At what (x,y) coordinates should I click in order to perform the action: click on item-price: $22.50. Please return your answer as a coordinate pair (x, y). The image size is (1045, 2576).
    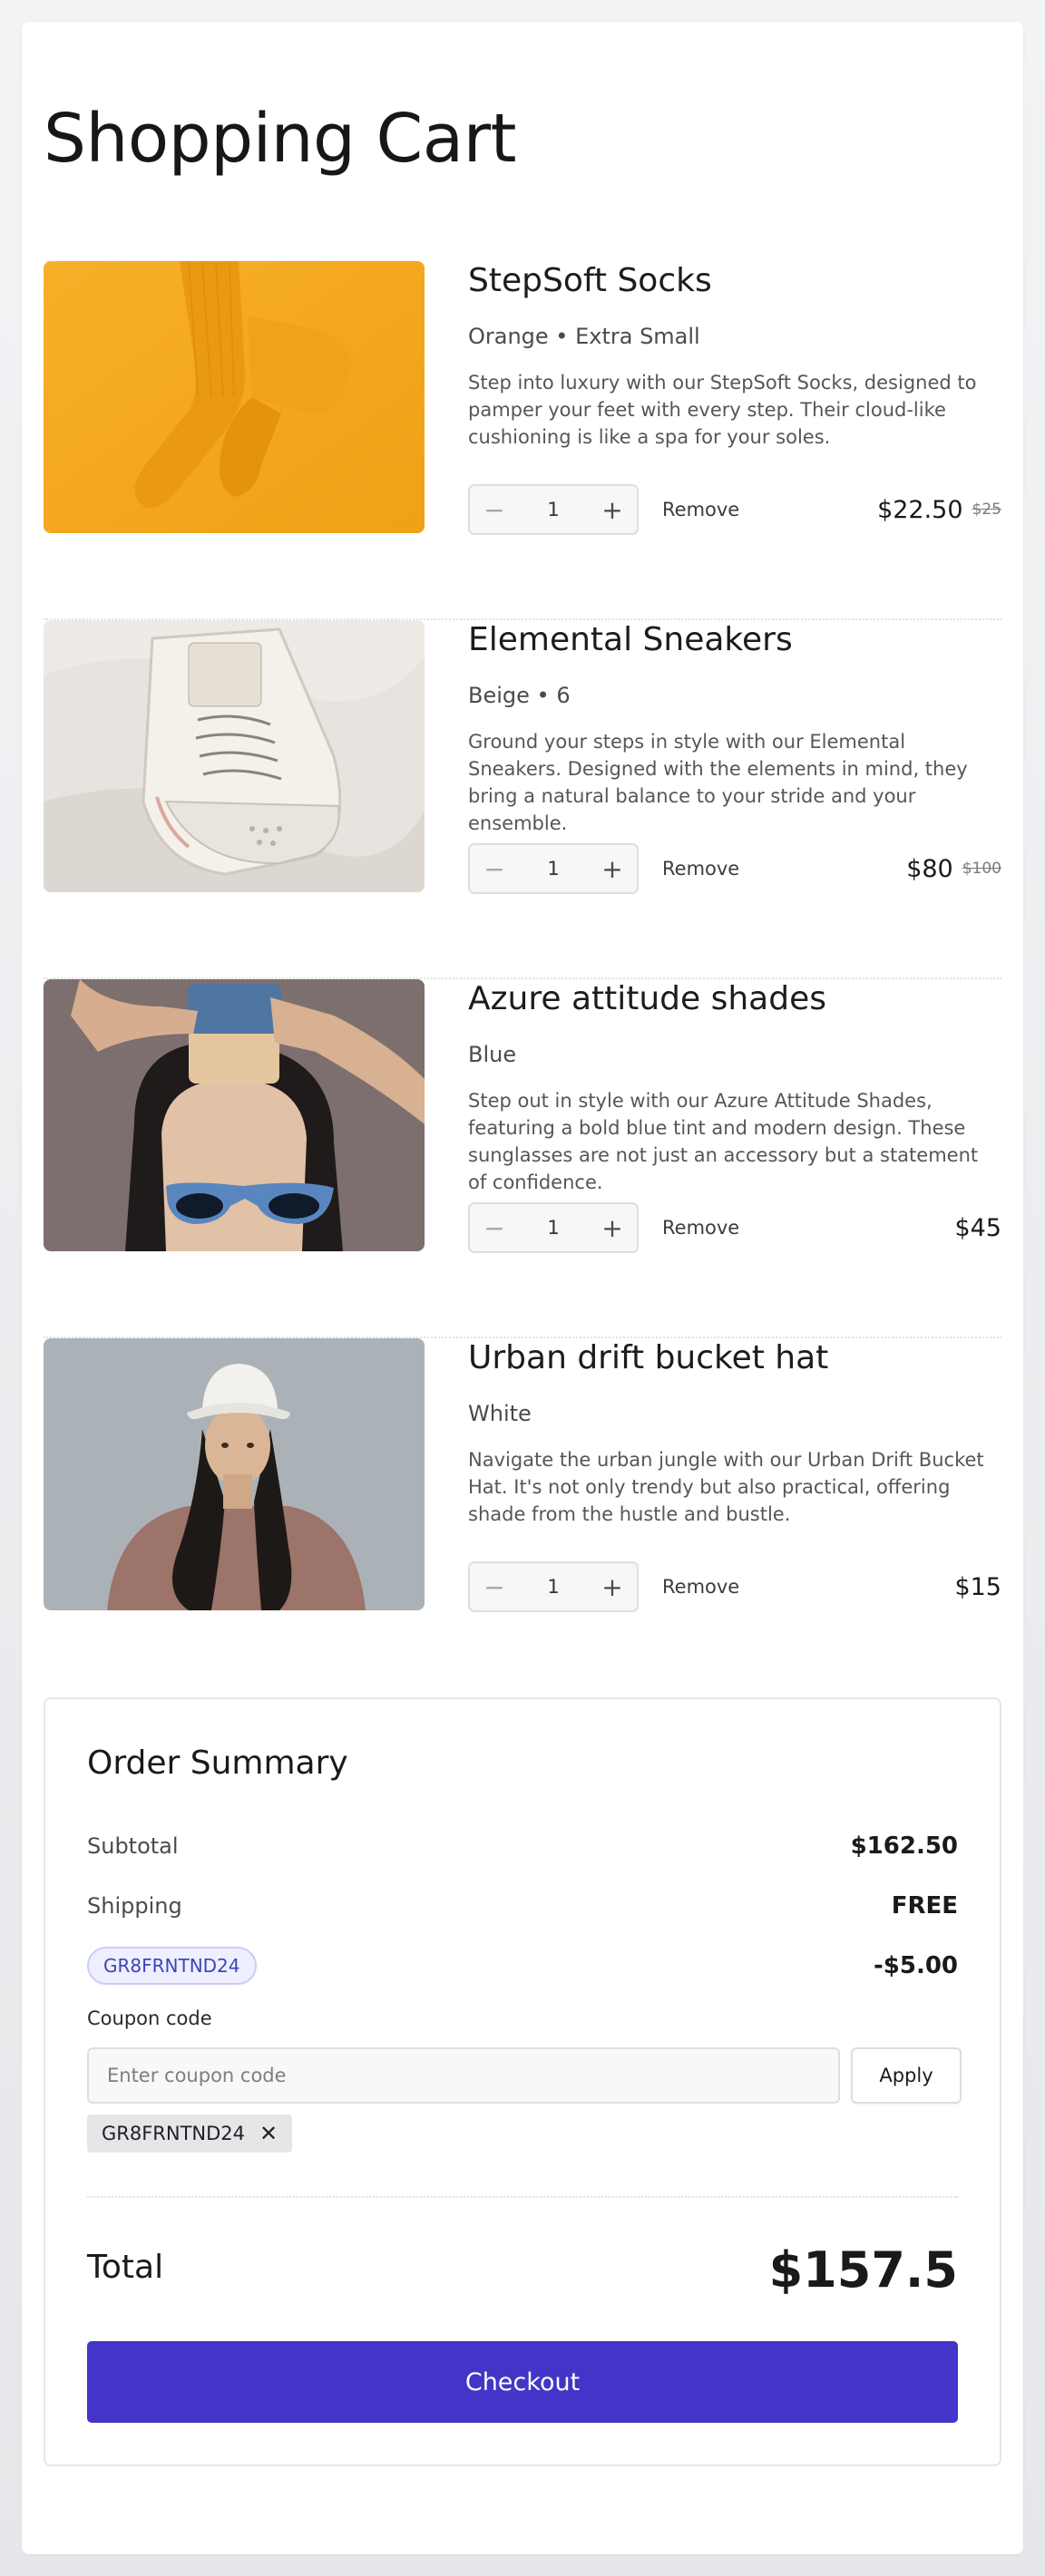
    Looking at the image, I should click on (920, 510).